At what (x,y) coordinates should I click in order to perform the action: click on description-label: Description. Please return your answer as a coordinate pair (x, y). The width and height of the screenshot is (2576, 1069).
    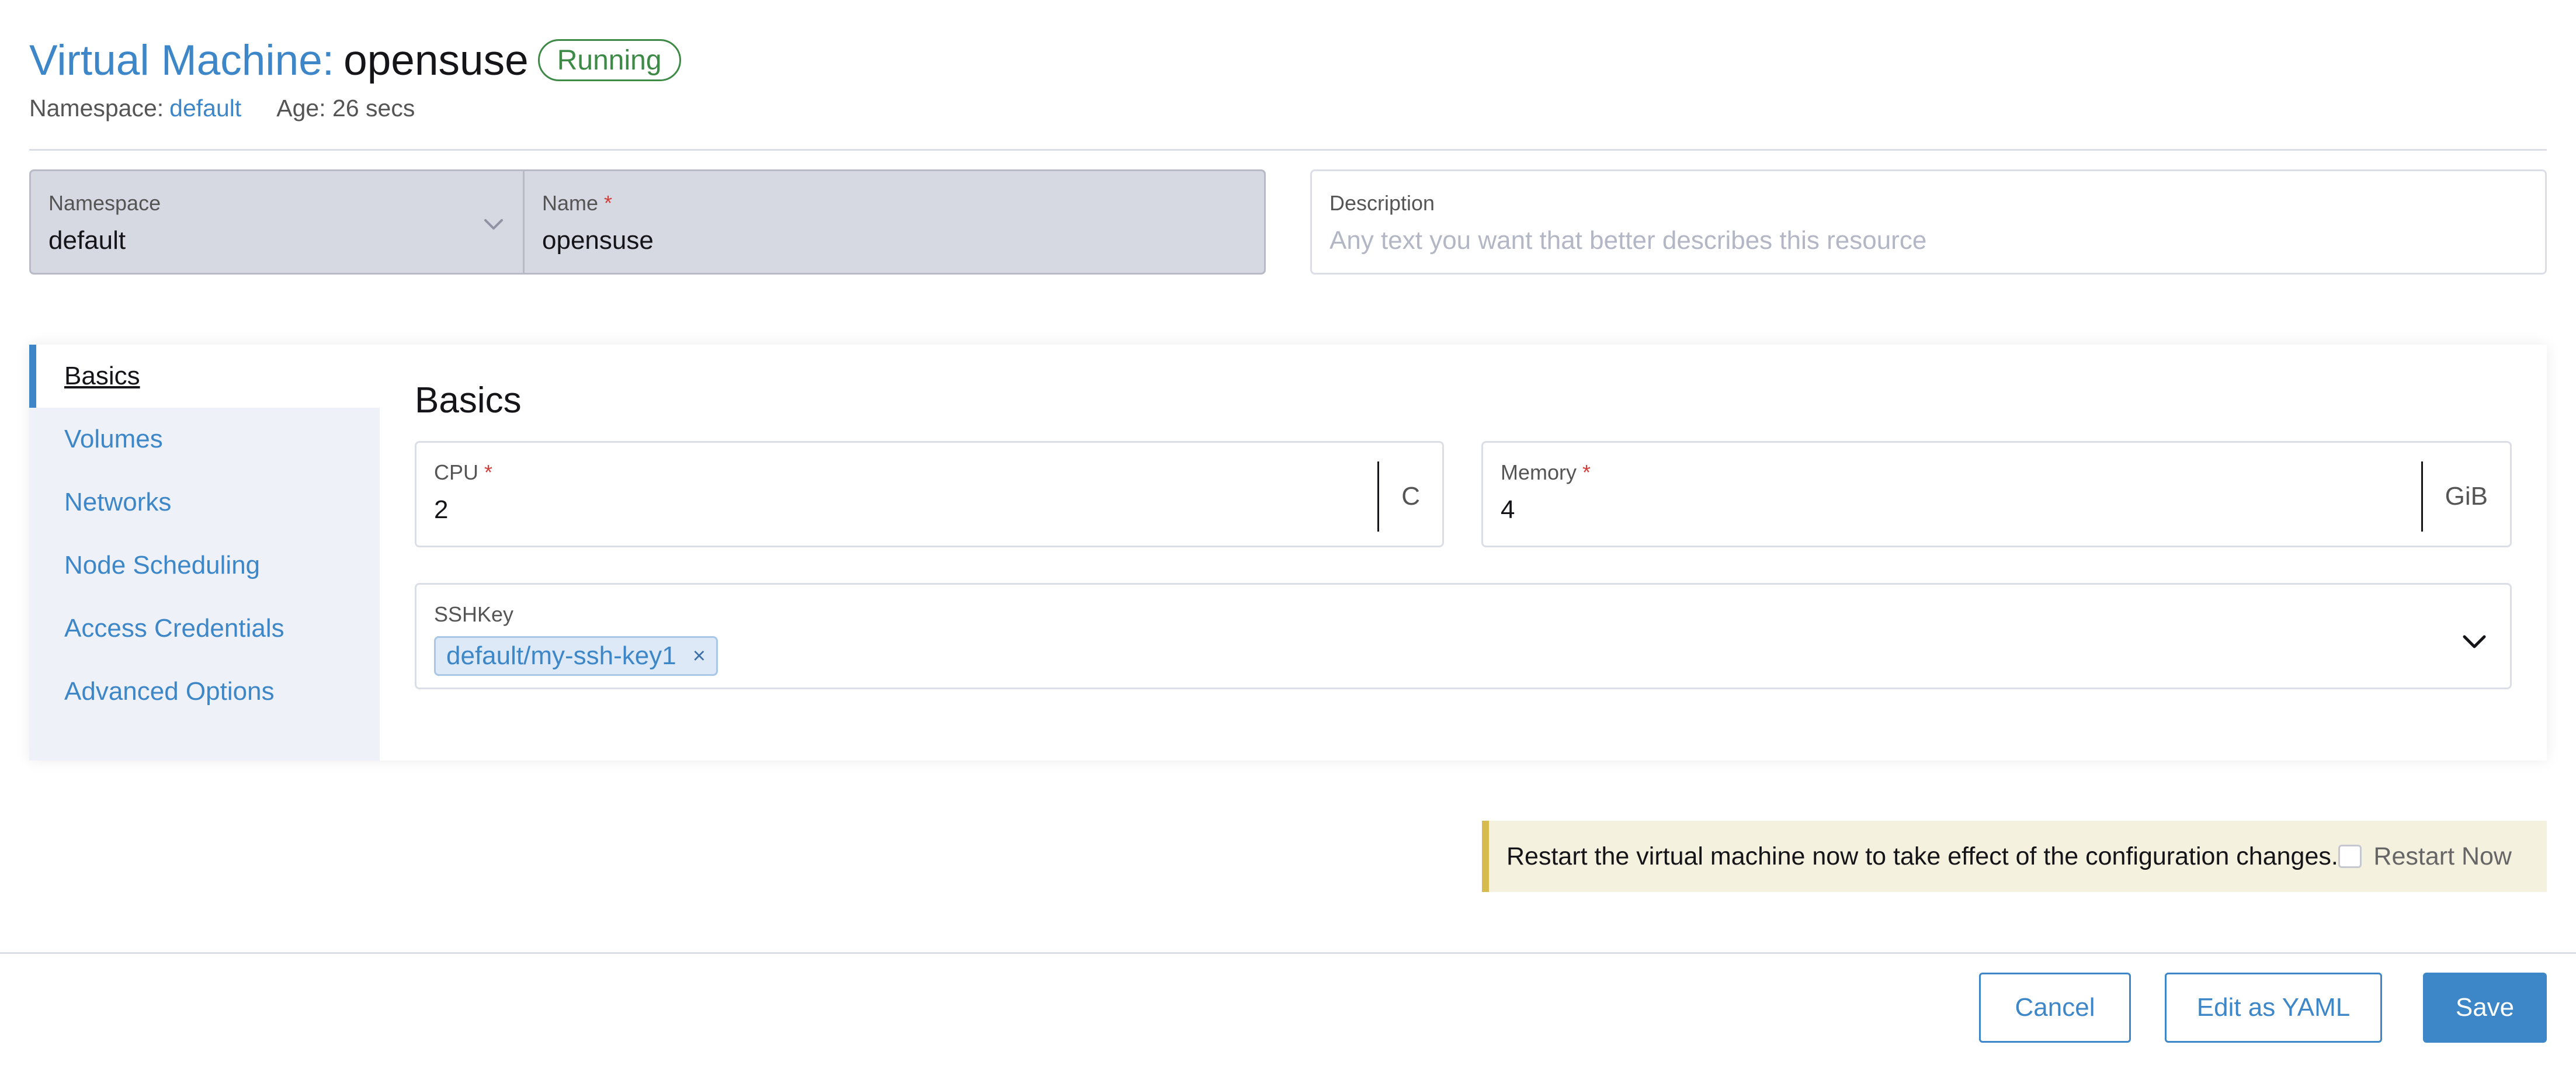
    Looking at the image, I should click on (1382, 203).